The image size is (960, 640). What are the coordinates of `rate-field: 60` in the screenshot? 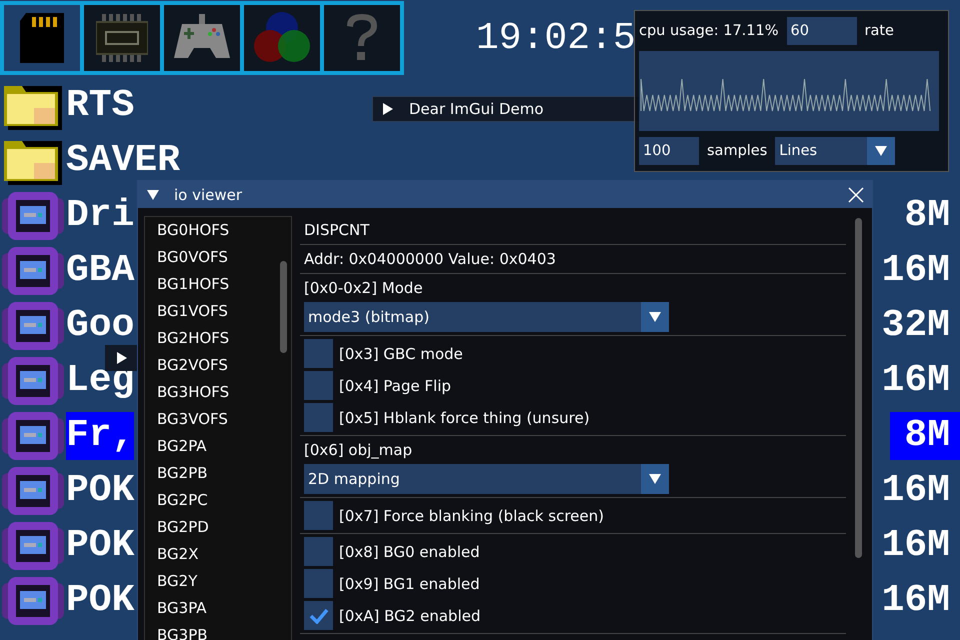 It's located at (821, 31).